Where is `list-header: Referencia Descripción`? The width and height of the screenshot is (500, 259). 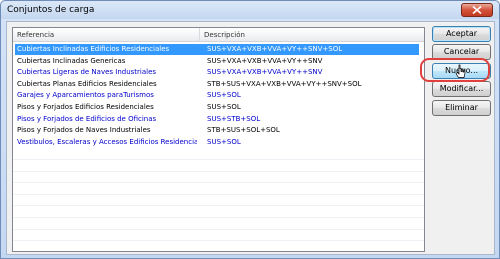 list-header: Referencia Descripción is located at coordinates (218, 35).